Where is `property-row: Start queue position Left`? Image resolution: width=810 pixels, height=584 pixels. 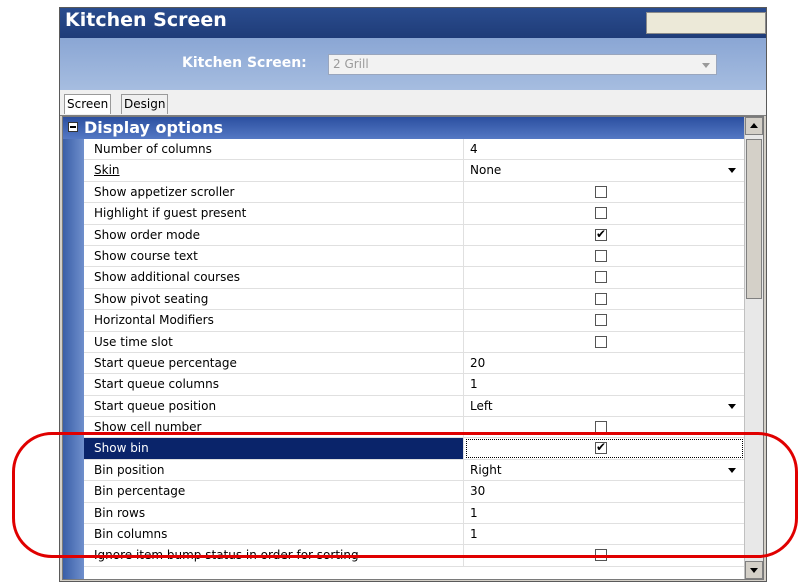
property-row: Start queue position Left is located at coordinates (414, 406).